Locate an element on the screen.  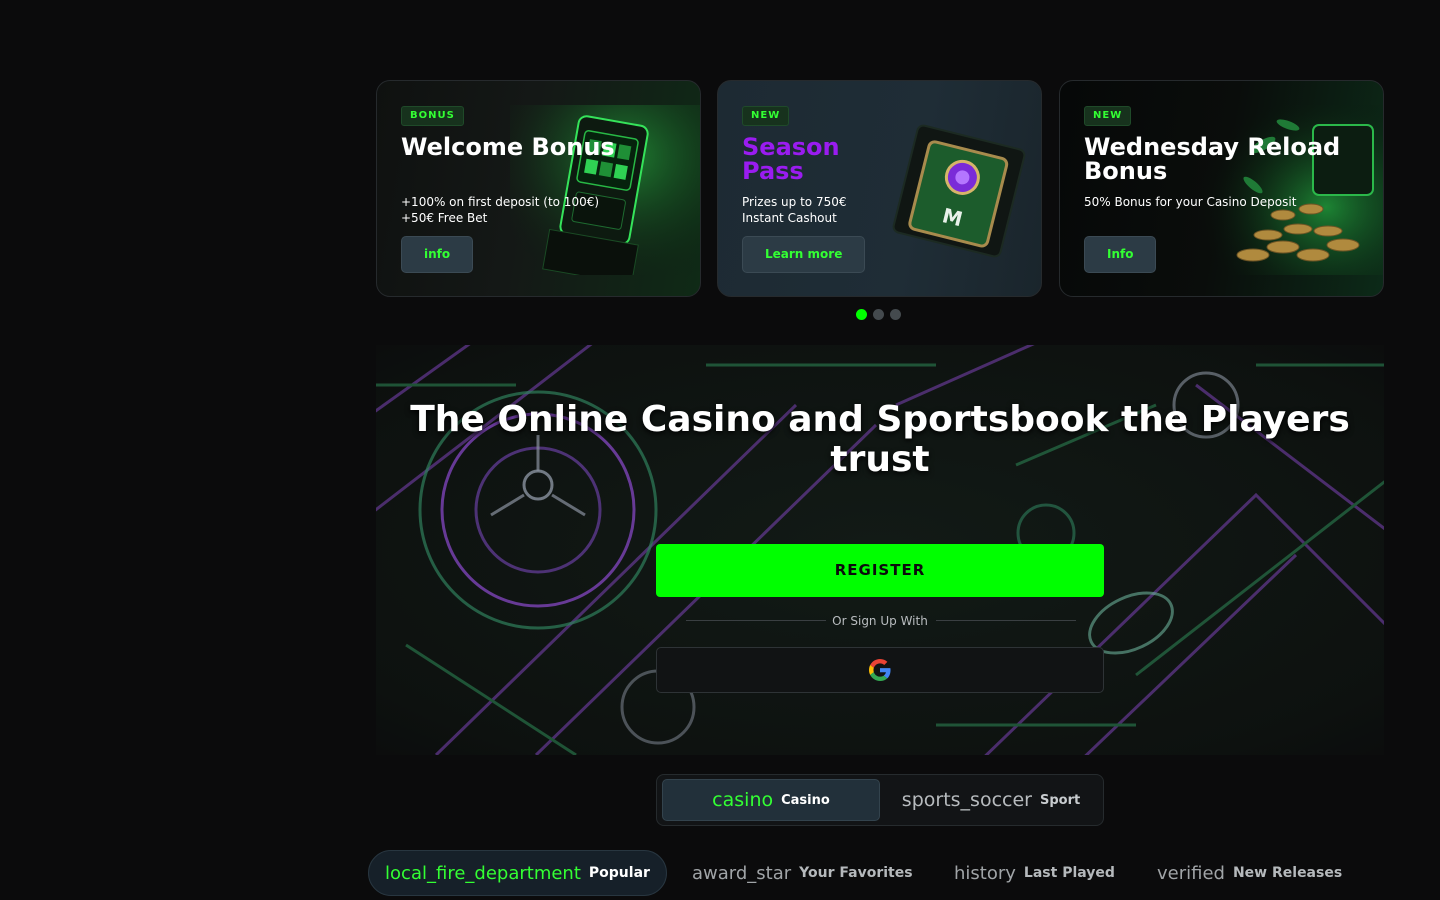
google-icon is located at coordinates (880, 670).